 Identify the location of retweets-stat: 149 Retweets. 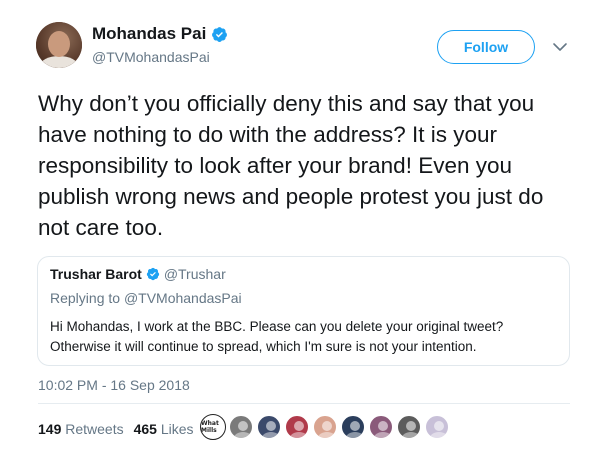
(81, 429).